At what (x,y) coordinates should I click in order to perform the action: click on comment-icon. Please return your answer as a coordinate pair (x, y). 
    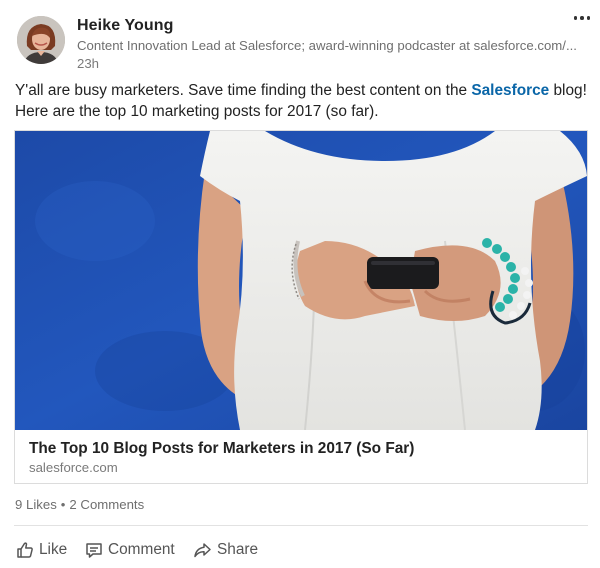
    Looking at the image, I should click on (94, 550).